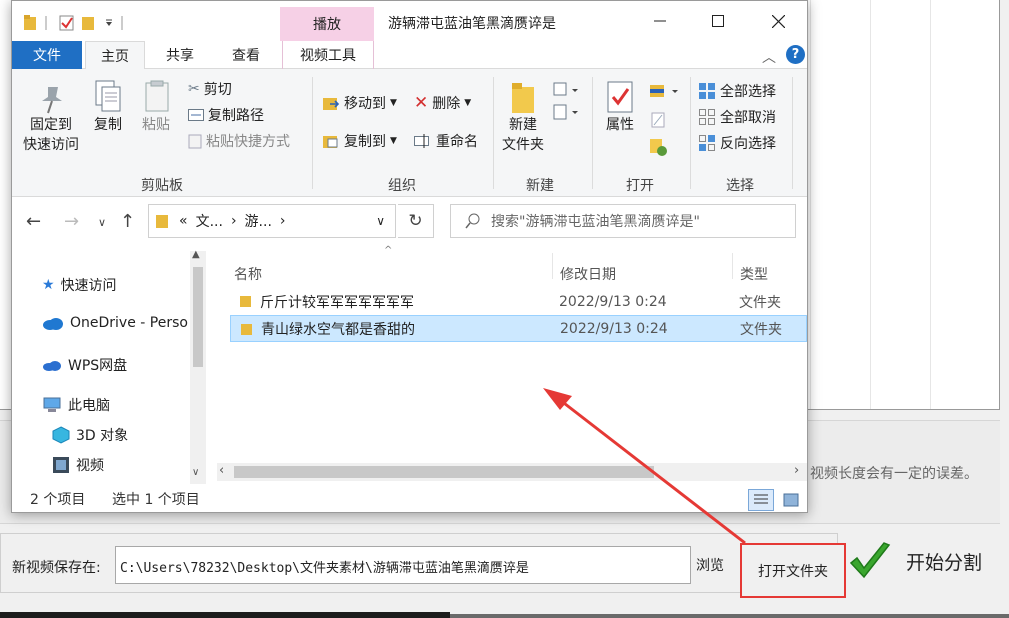  What do you see at coordinates (566, 103) in the screenshot?
I see `new-item-icon` at bounding box center [566, 103].